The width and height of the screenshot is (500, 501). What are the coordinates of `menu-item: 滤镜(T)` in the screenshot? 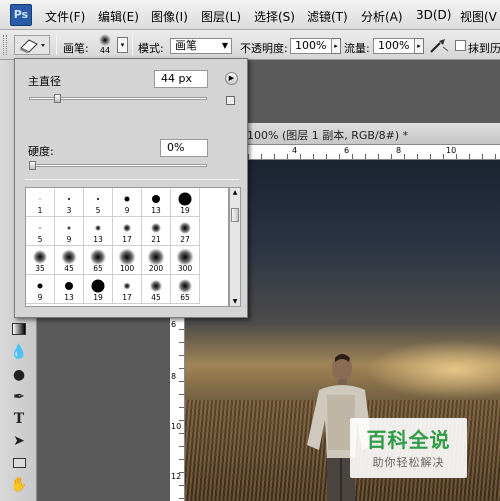 It's located at (327, 16).